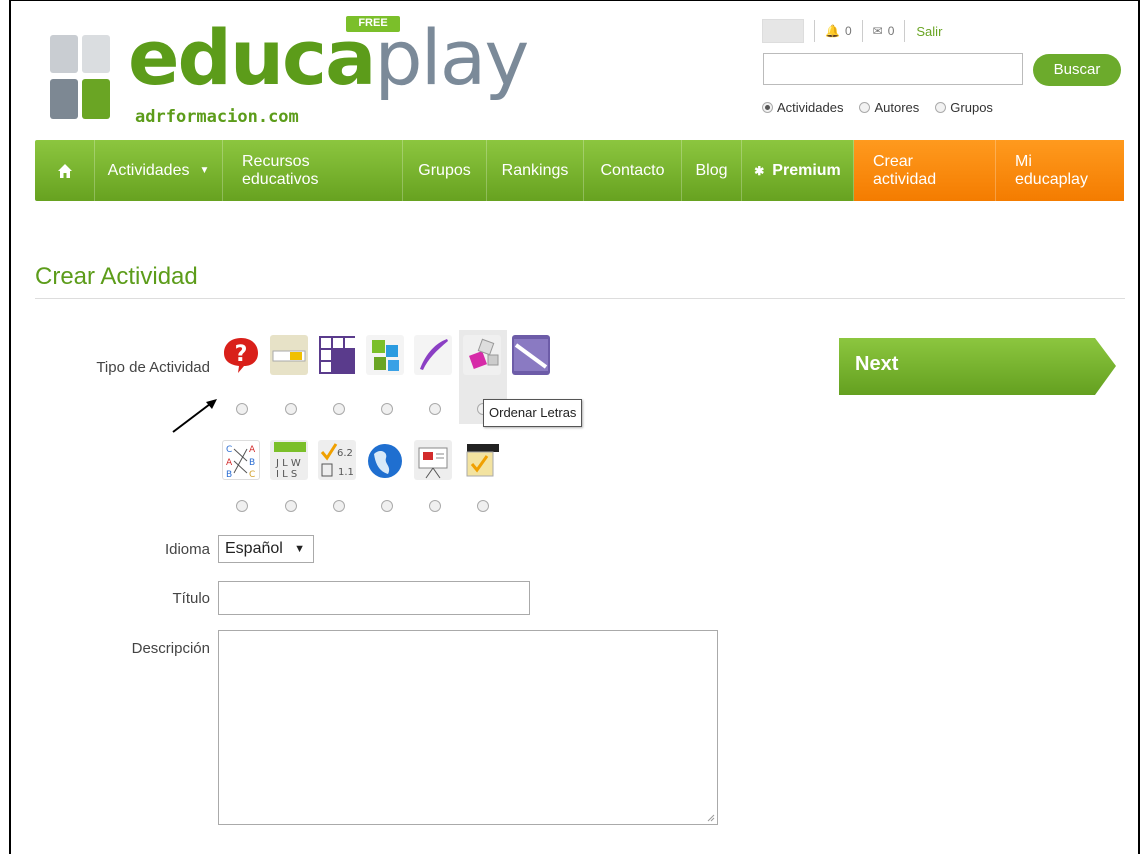  Describe the element at coordinates (373, 24) in the screenshot. I see `free-badge: FREE` at that location.